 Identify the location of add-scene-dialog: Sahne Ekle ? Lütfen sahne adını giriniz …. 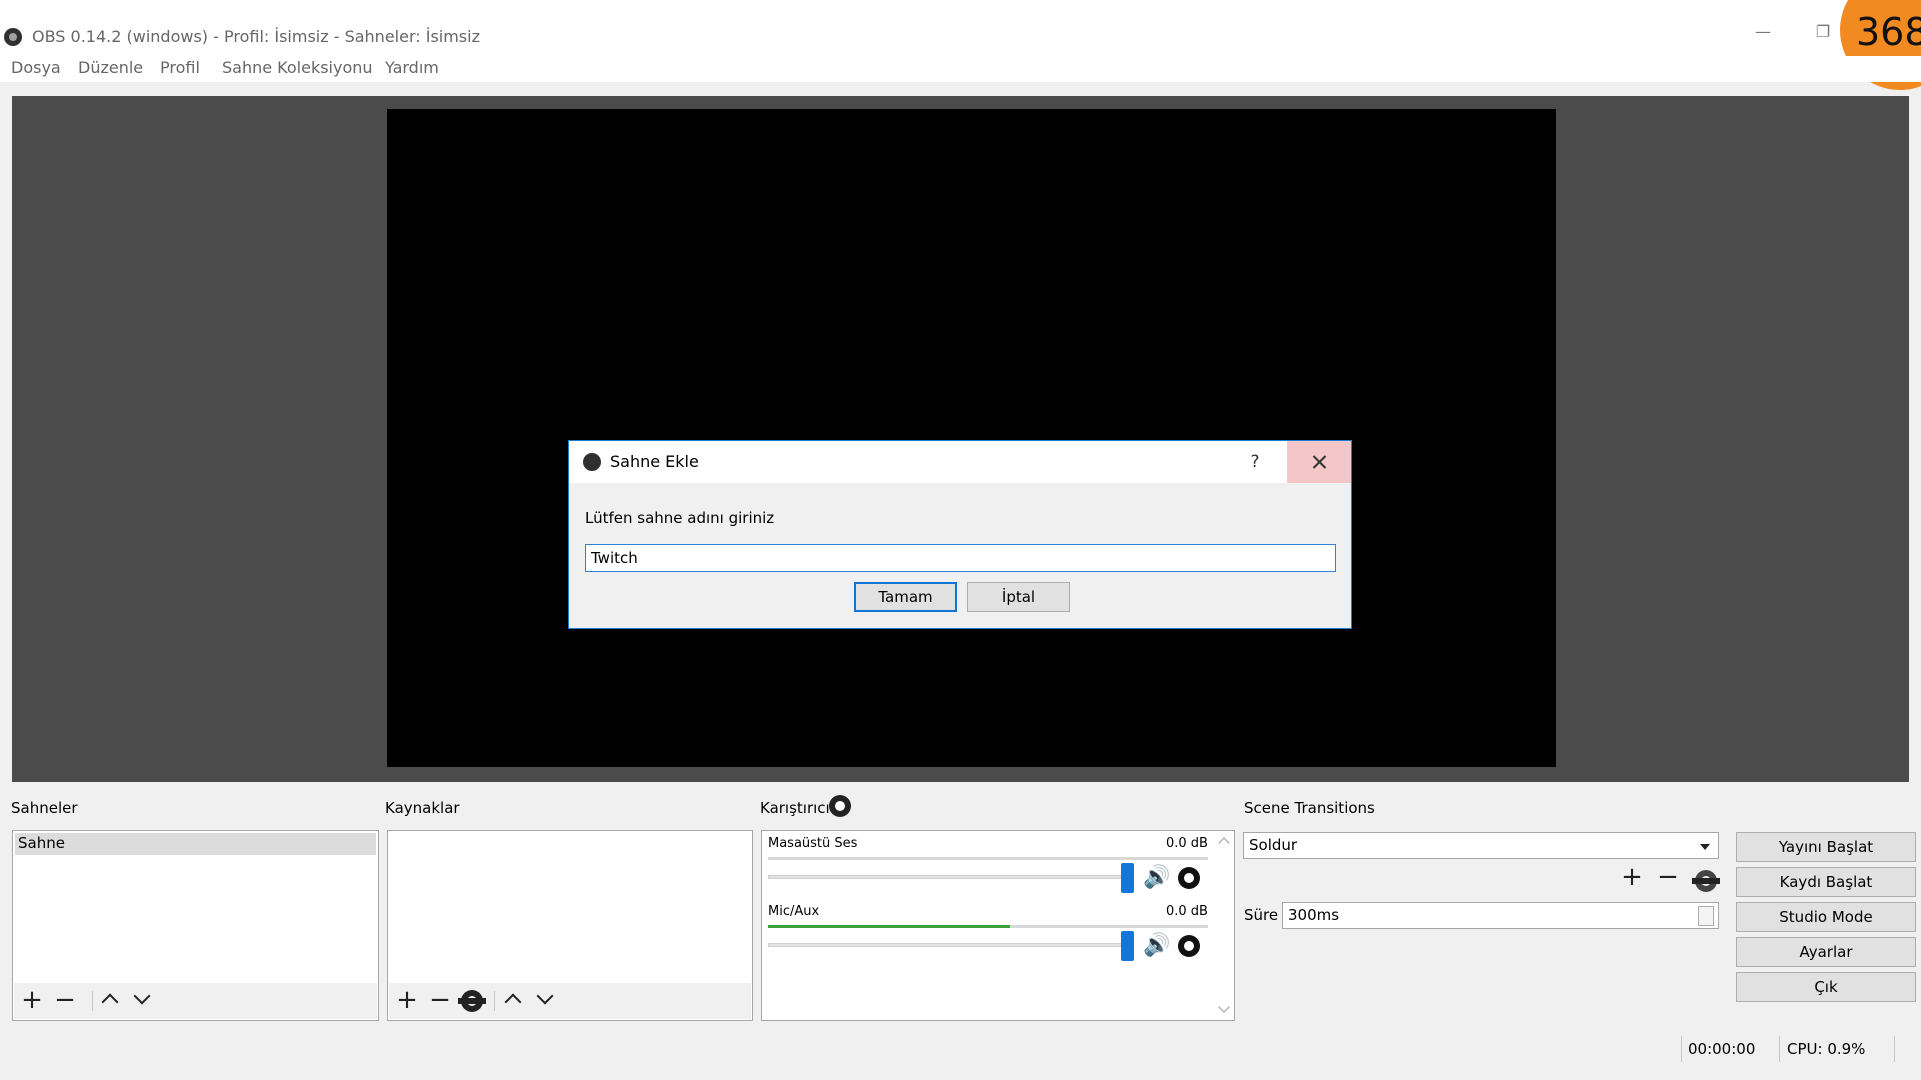
(960, 534).